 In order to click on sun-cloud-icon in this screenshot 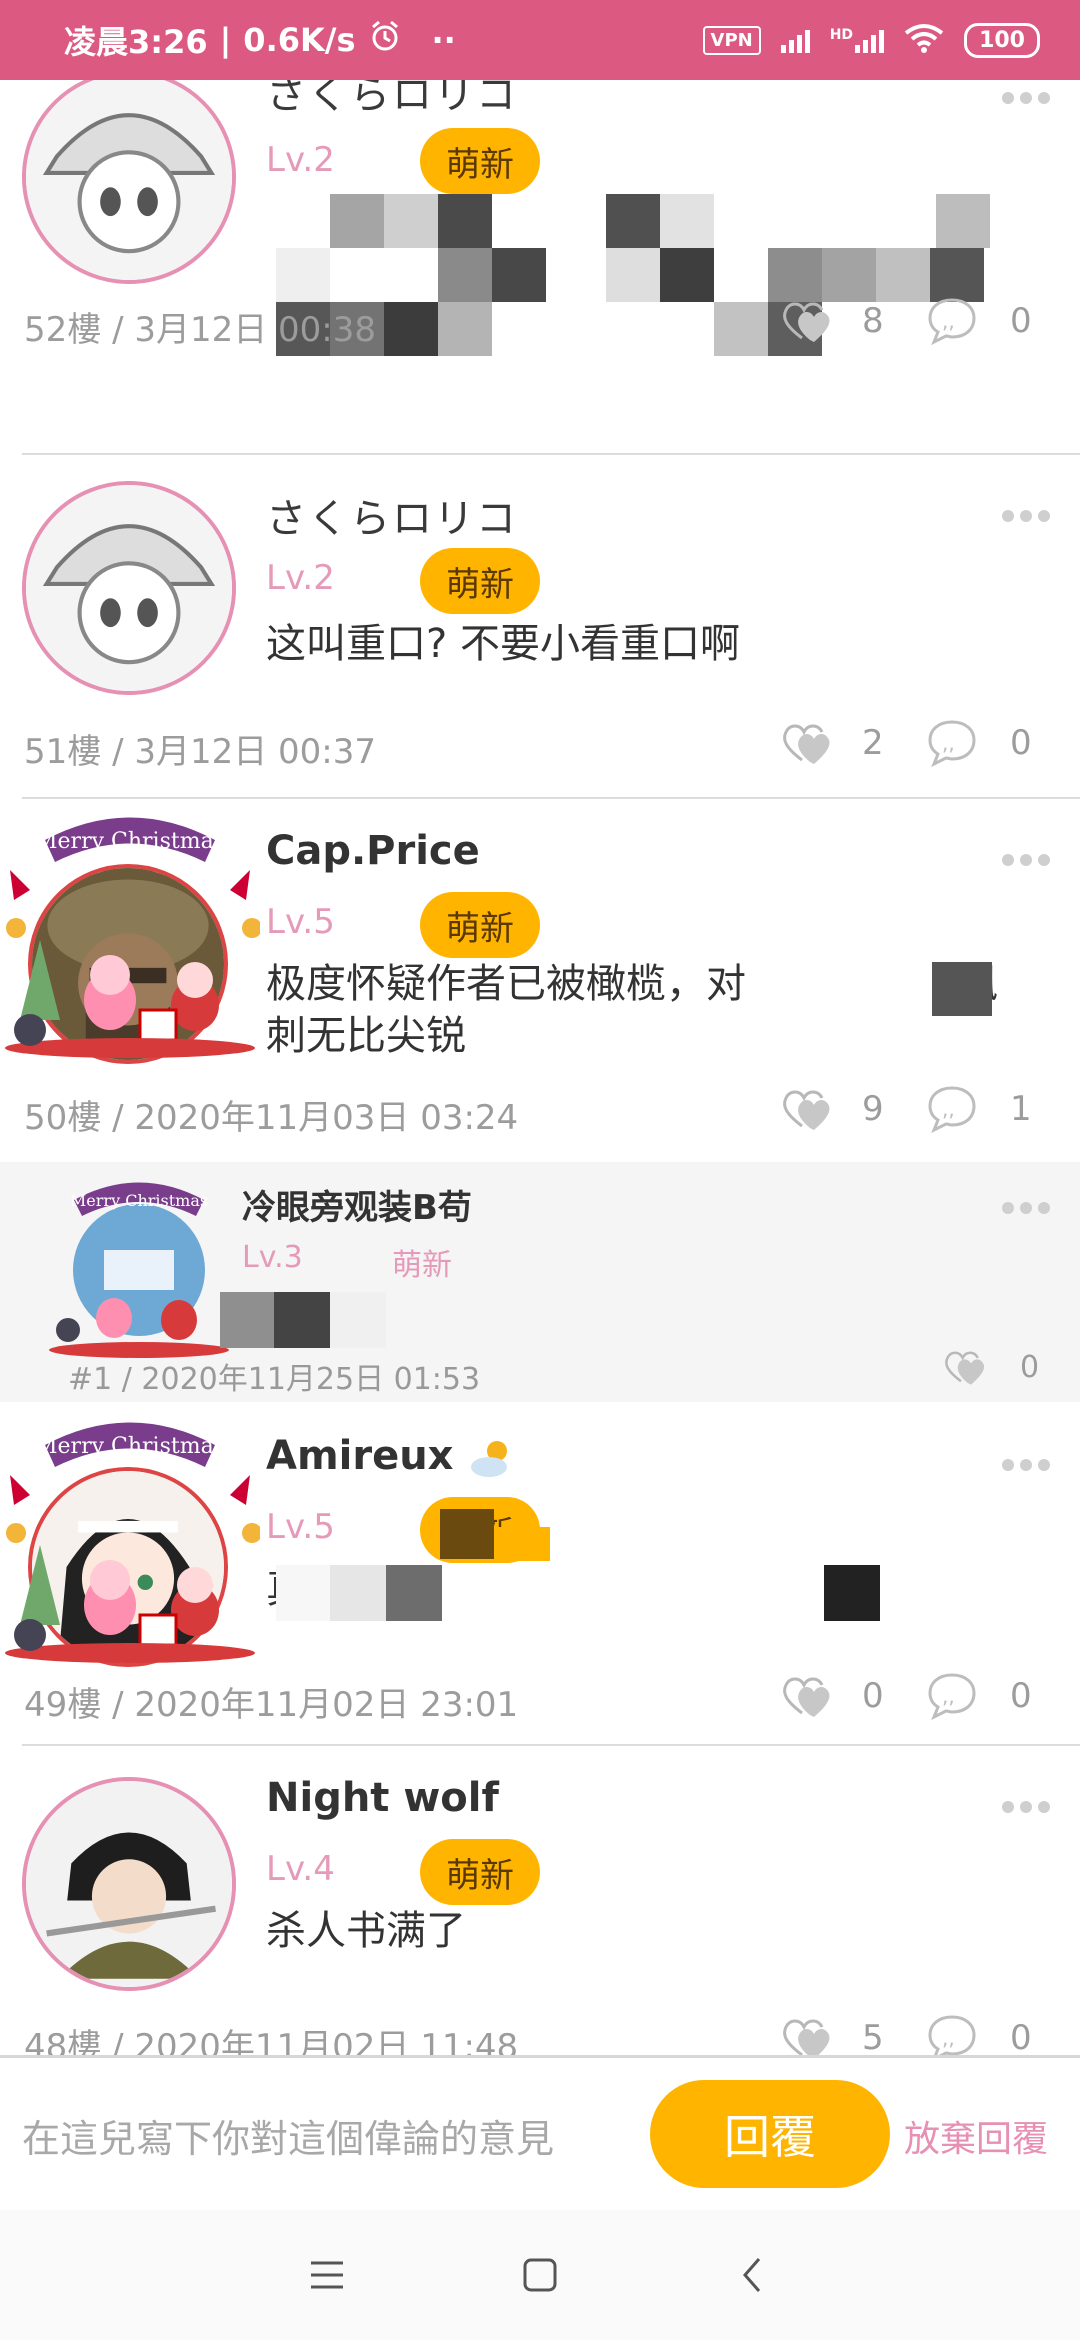, I will do `click(492, 1456)`.